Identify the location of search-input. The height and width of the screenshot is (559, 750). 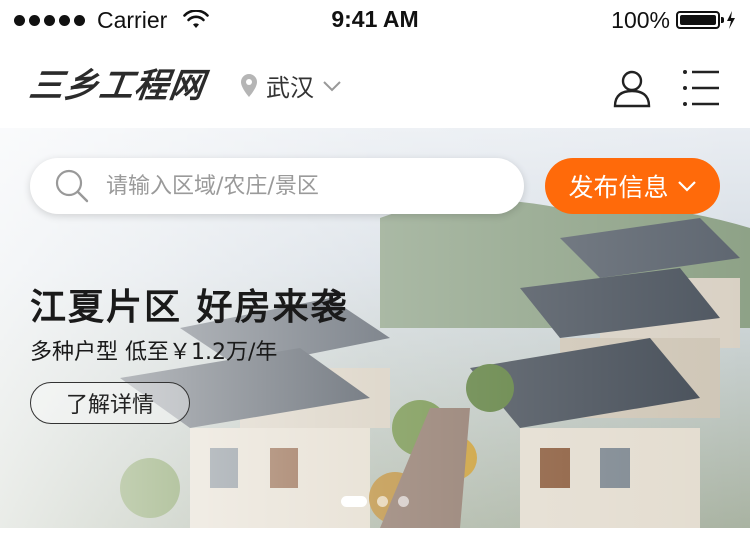
(296, 186).